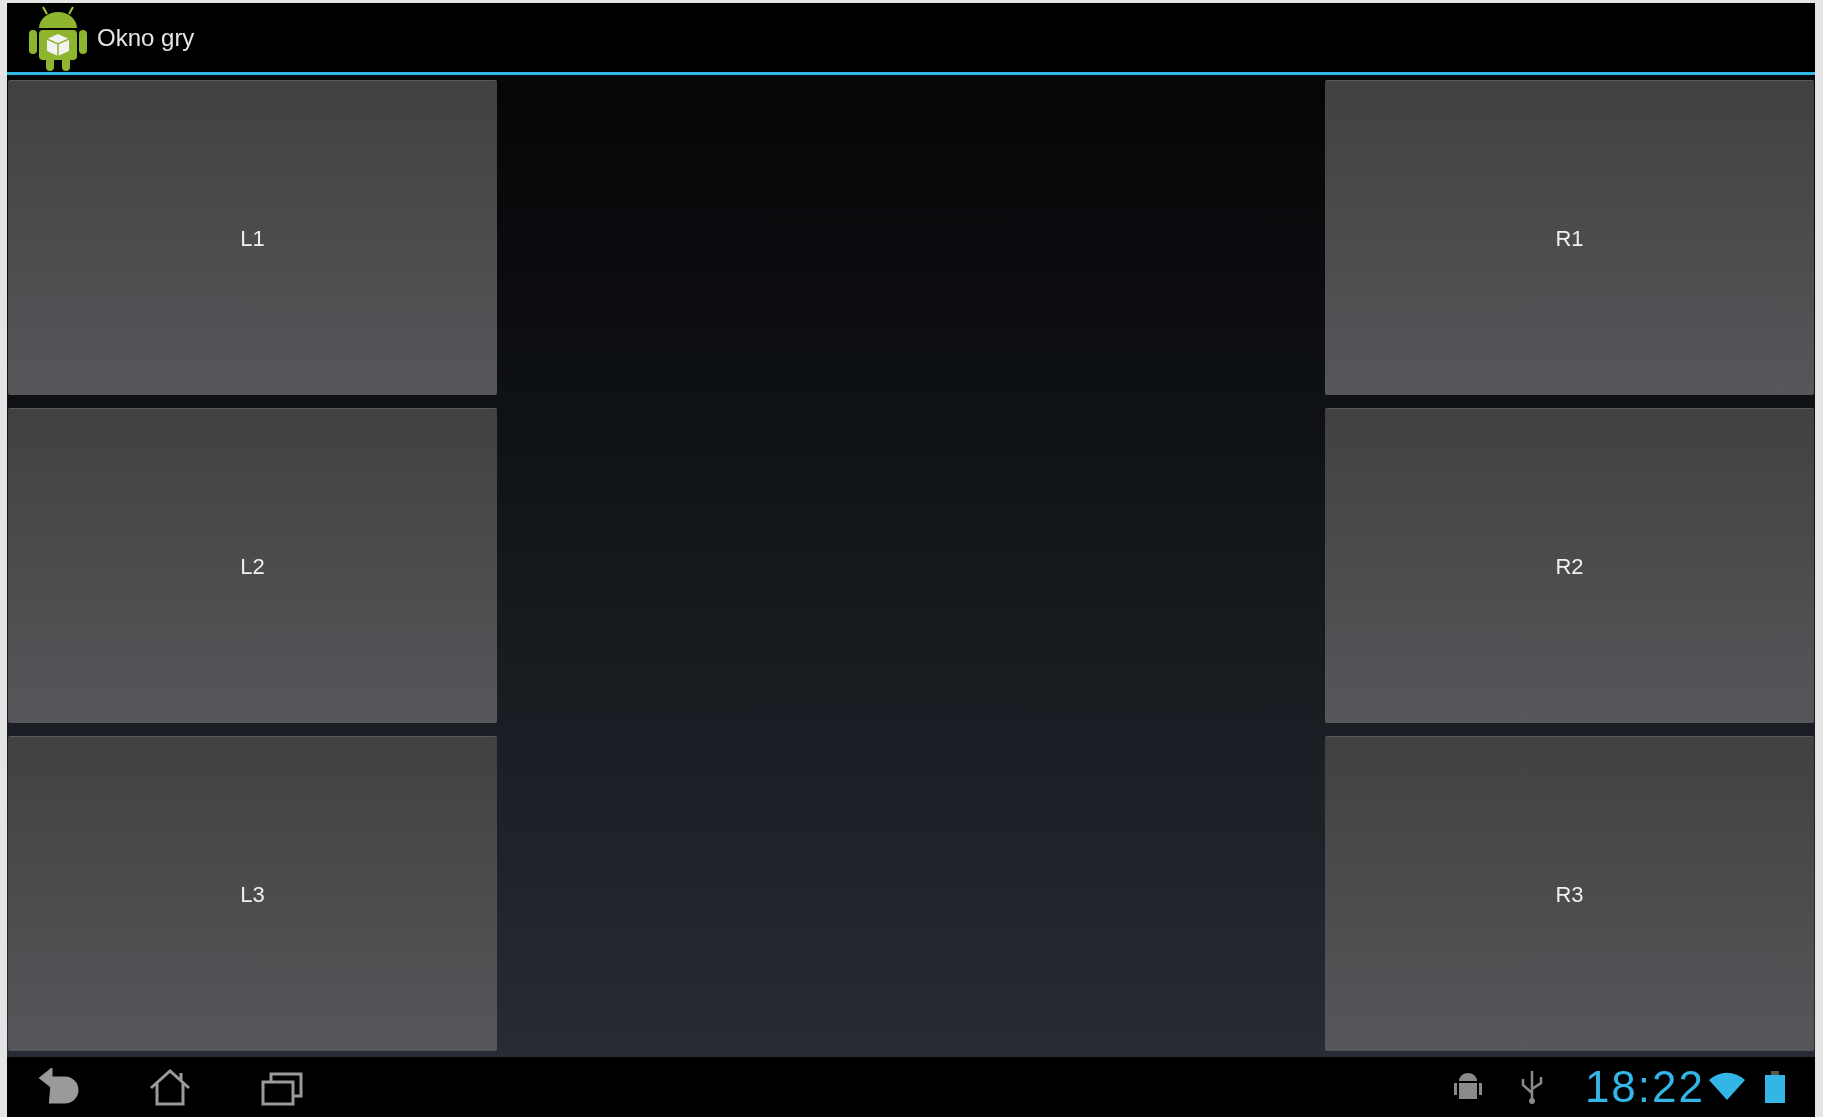 The height and width of the screenshot is (1117, 1823). I want to click on home-icon, so click(170, 1087).